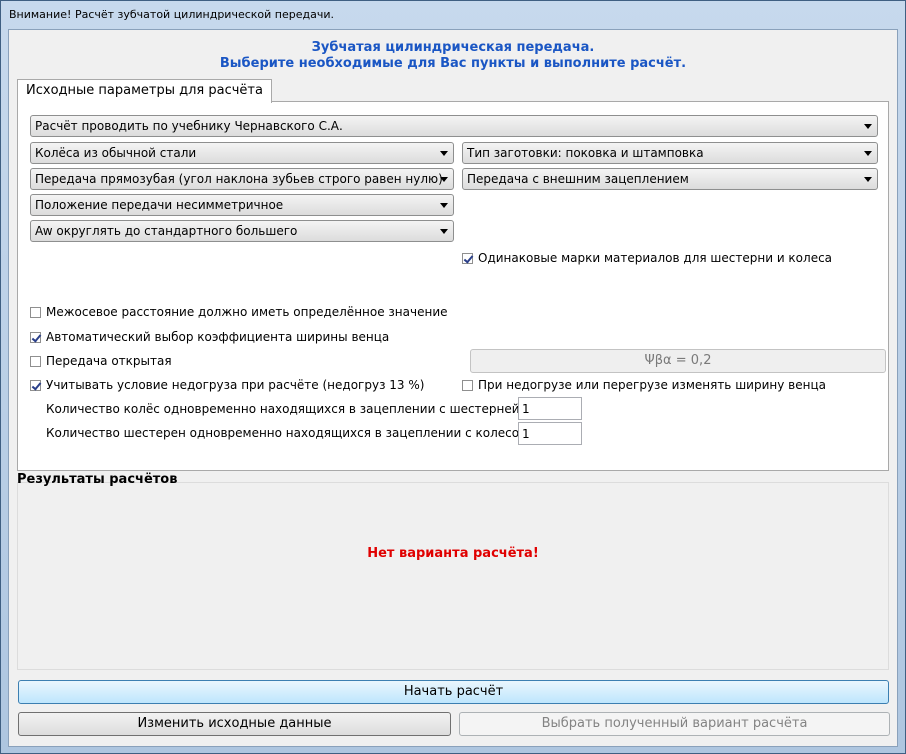  I want to click on psi-coefficient-field: Ψβα = 0,2, so click(678, 361).